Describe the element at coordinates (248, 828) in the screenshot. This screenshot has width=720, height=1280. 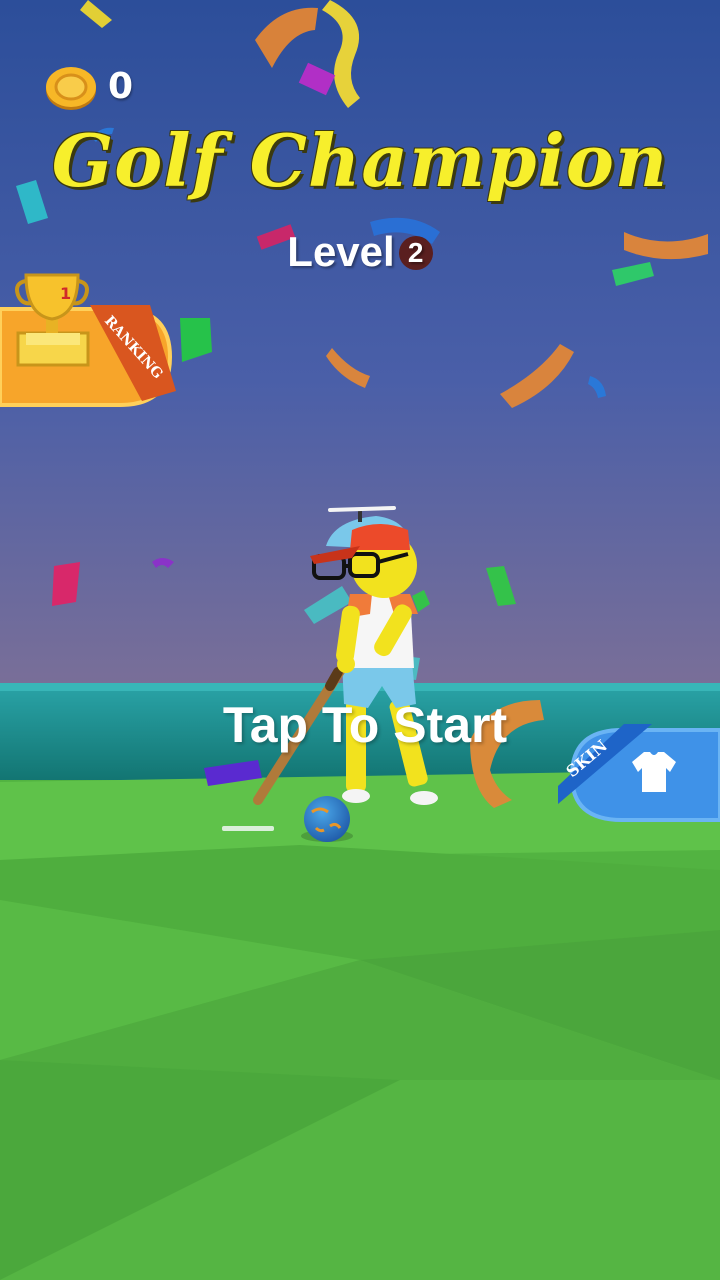
I see `tee-mark` at that location.